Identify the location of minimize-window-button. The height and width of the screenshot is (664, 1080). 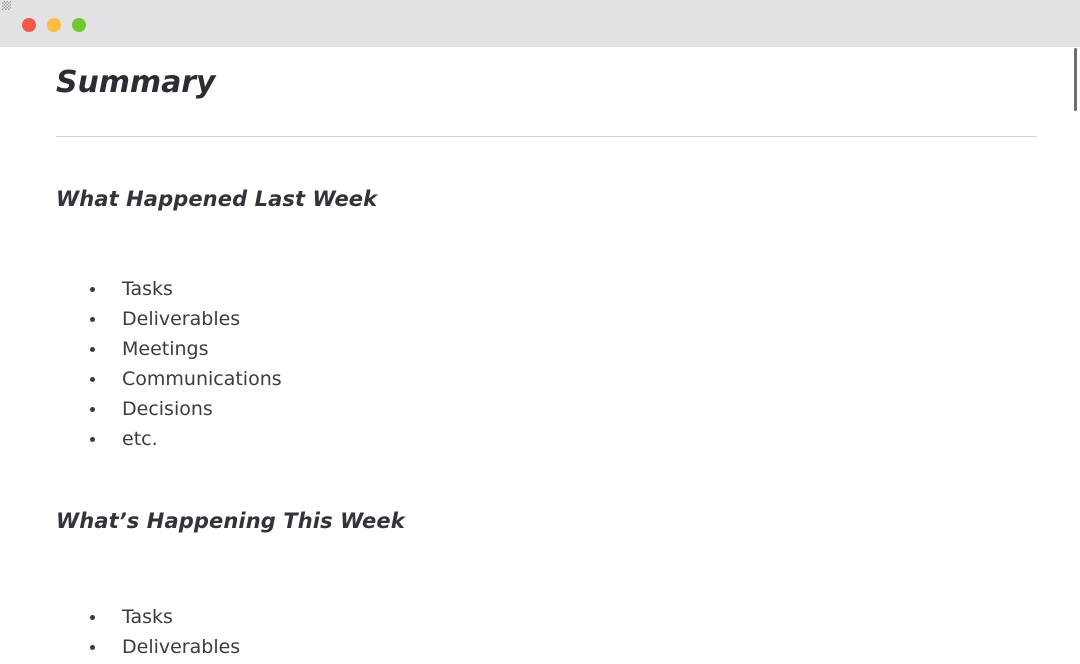
(54, 25).